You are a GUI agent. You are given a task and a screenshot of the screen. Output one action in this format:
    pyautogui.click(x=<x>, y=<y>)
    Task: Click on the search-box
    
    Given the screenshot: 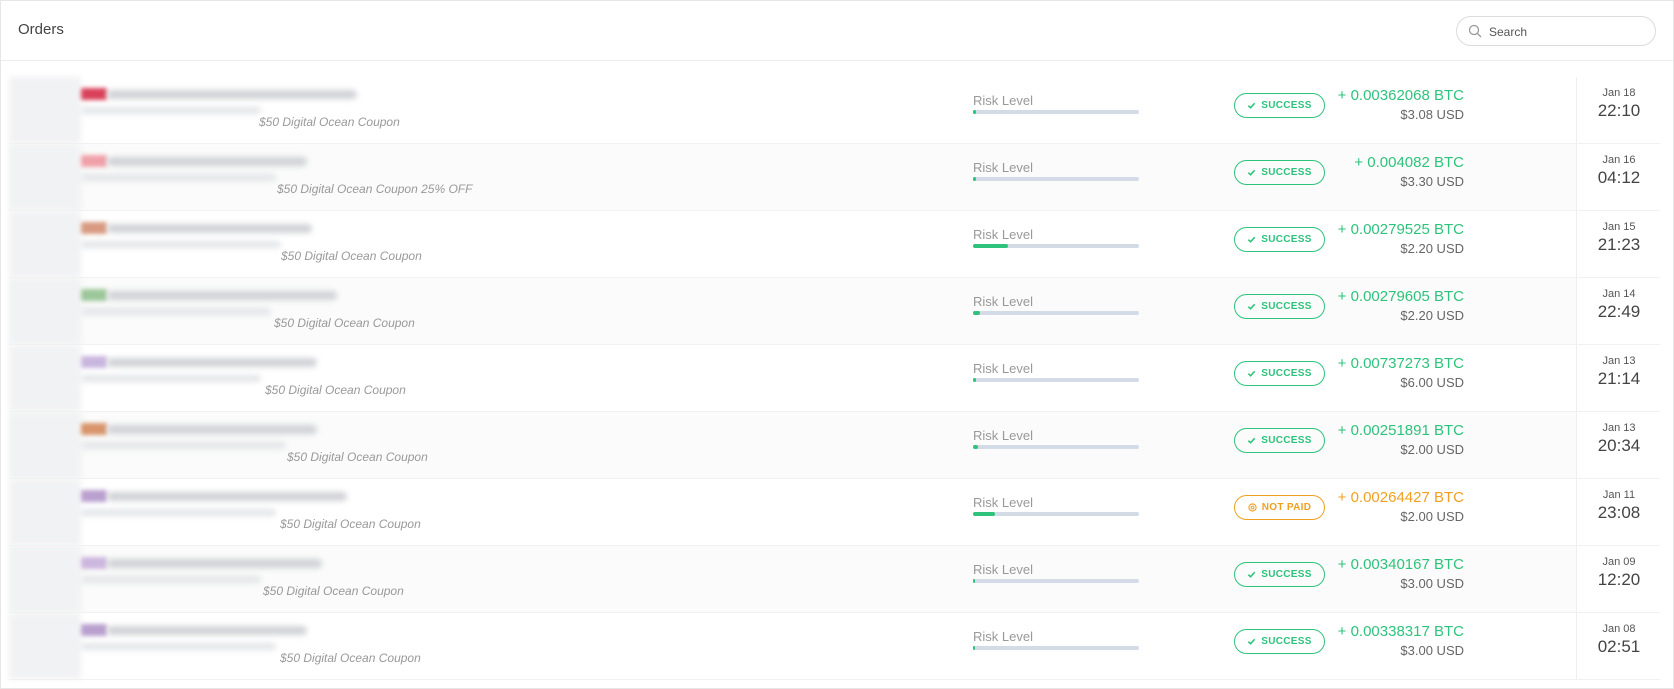 What is the action you would take?
    pyautogui.click(x=1556, y=31)
    